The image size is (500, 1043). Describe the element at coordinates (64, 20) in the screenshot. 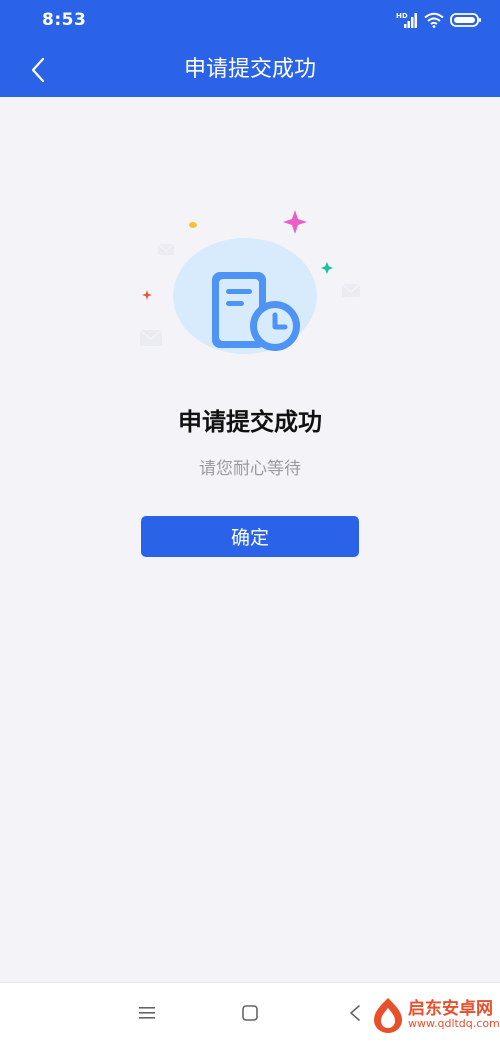

I see `status-time: 8:53` at that location.